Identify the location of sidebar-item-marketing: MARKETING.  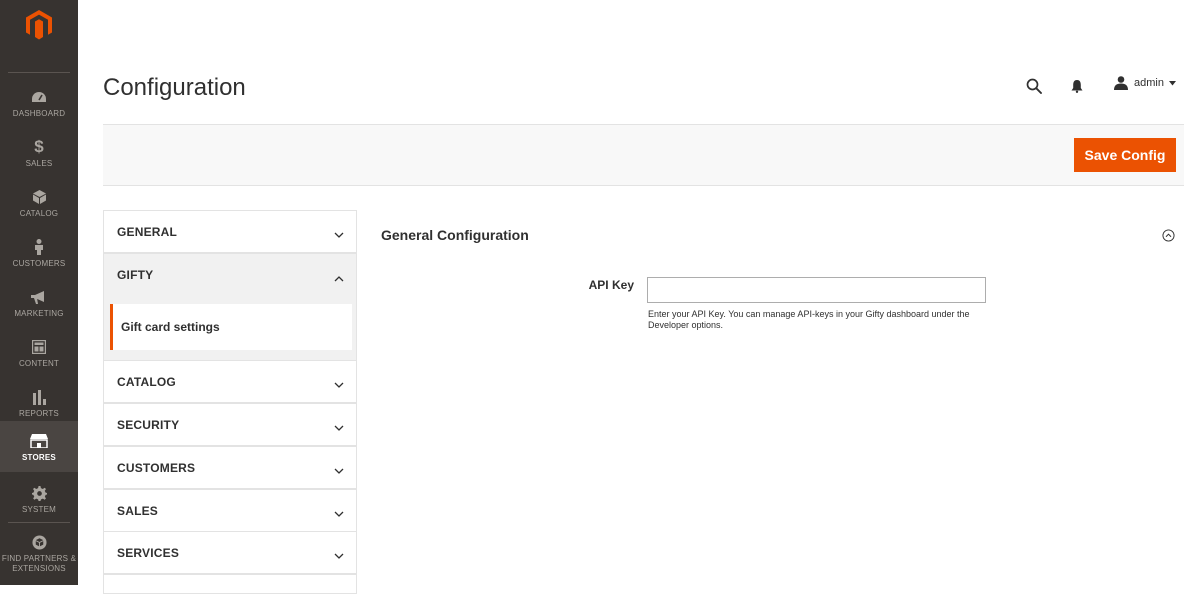
(39, 303).